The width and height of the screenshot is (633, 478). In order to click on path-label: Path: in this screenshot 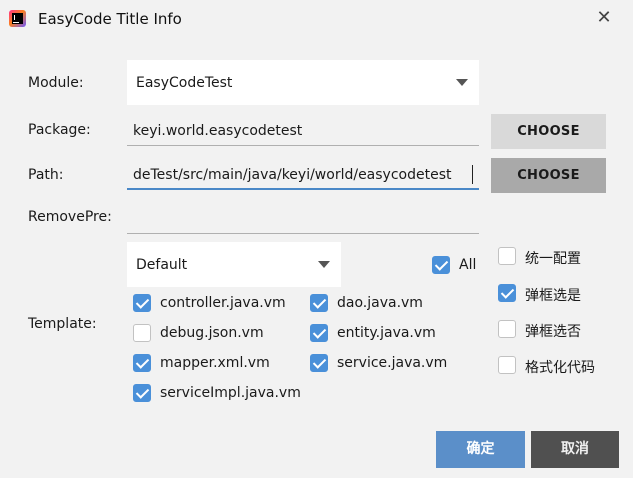, I will do `click(46, 175)`.